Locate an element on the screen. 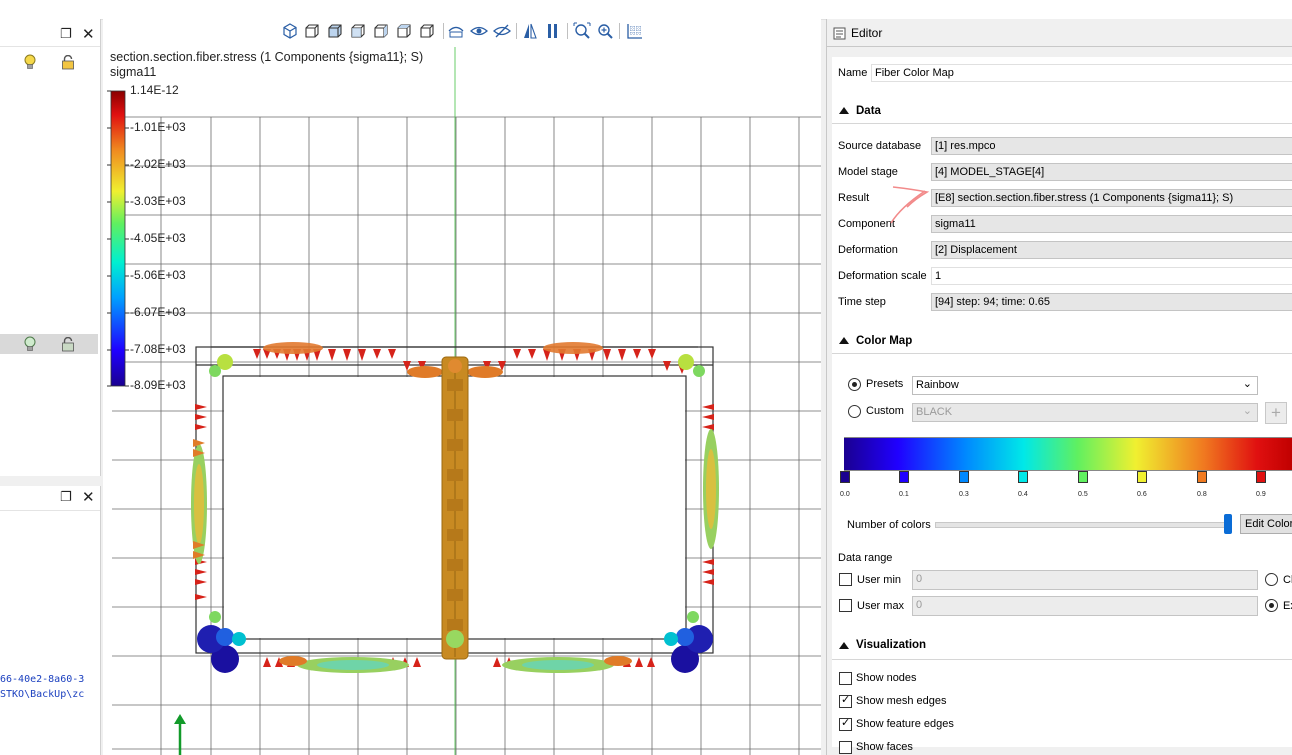  field-label: Deformation scale is located at coordinates (882, 276).